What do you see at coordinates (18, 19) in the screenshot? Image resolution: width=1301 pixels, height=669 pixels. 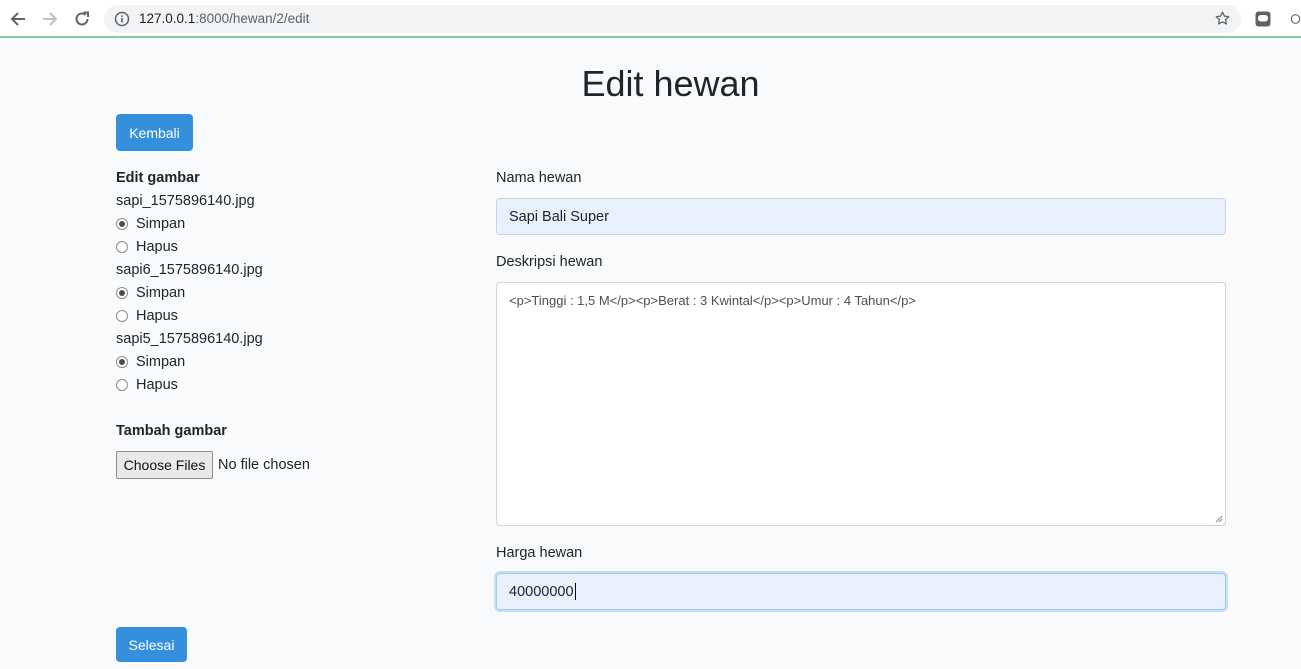 I see `back-arrow-icon` at bounding box center [18, 19].